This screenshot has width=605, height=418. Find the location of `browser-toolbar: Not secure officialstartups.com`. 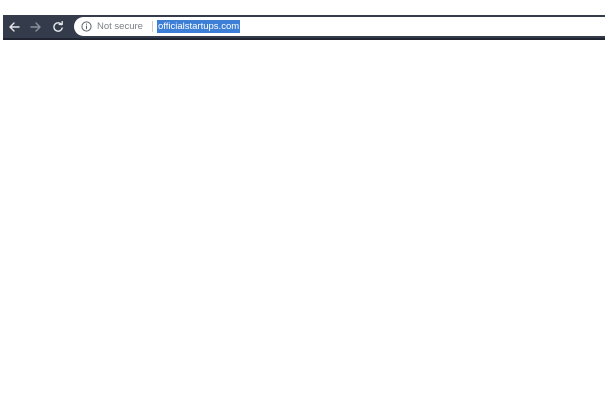

browser-toolbar: Not secure officialstartups.com is located at coordinates (304, 27).